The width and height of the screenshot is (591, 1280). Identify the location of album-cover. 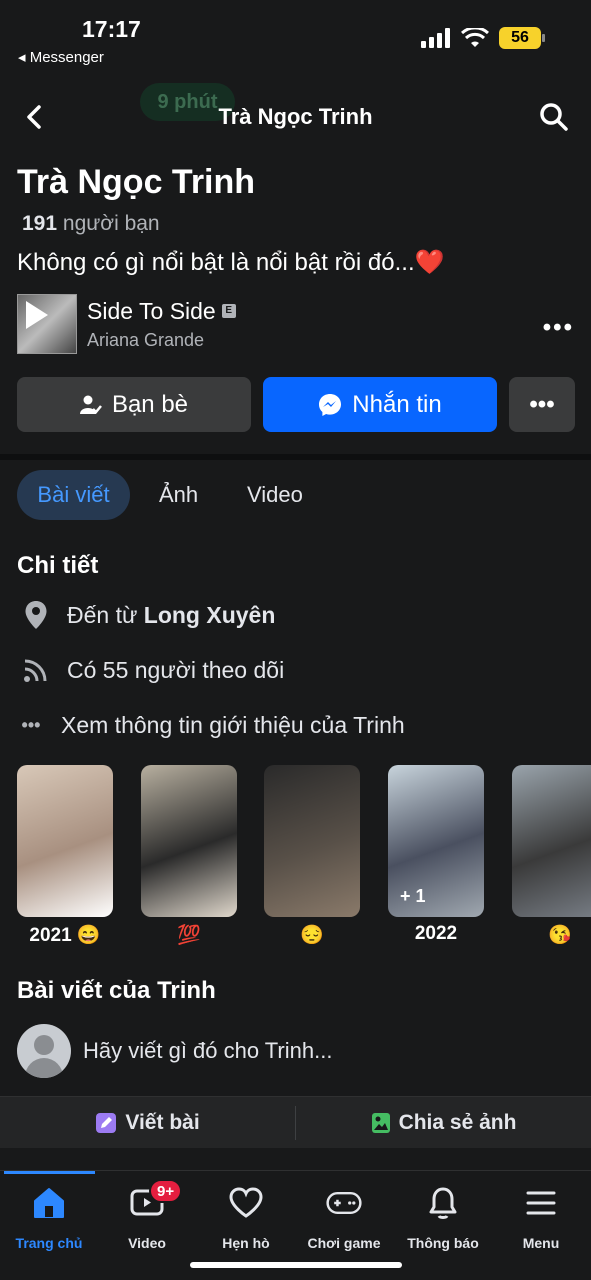
(47, 324).